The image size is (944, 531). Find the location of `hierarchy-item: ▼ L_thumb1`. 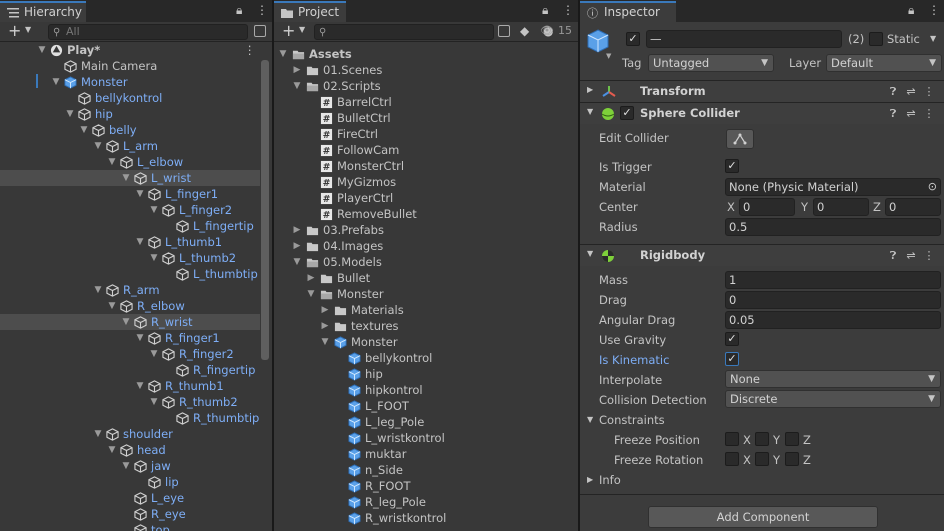

hierarchy-item: ▼ L_thumb1 is located at coordinates (130, 242).